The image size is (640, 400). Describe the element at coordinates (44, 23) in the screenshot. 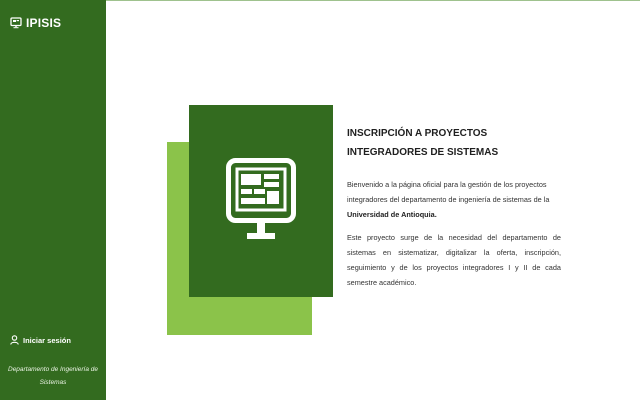

I see `brand-name: IPISIS` at that location.